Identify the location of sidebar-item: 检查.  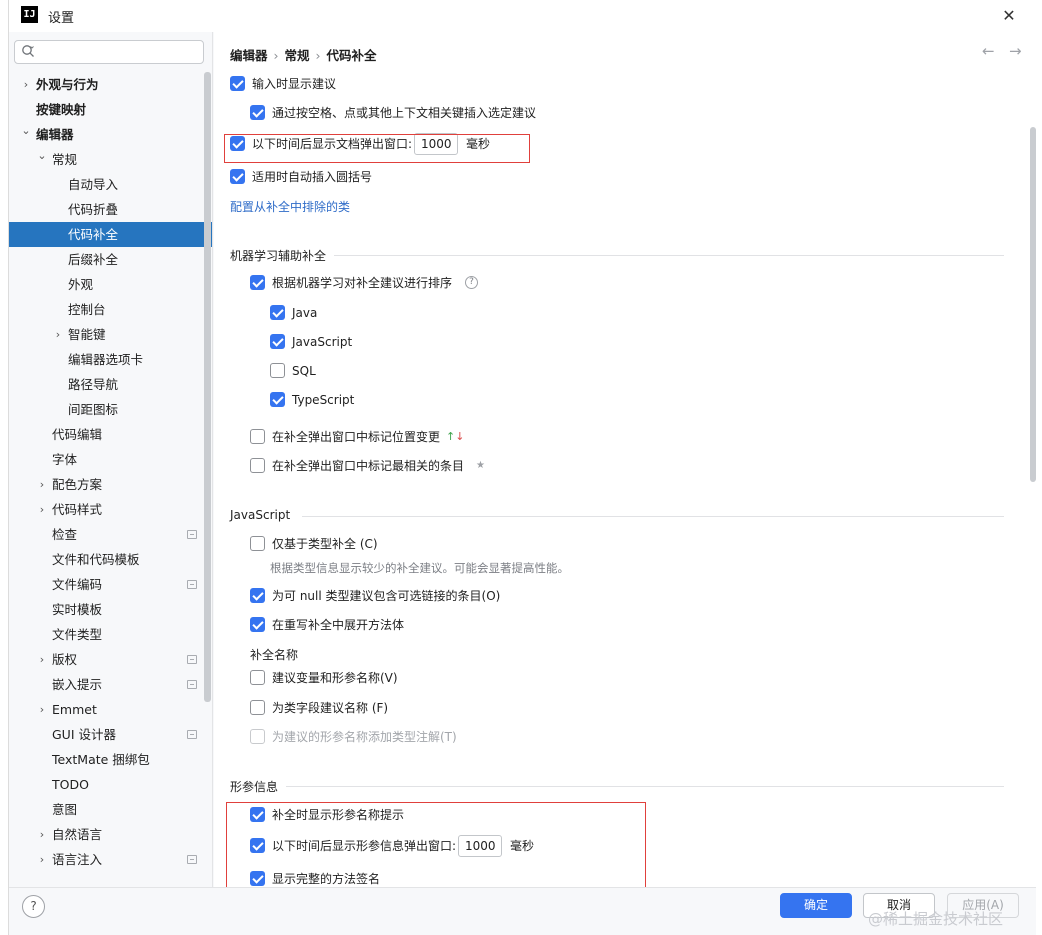
(110, 534).